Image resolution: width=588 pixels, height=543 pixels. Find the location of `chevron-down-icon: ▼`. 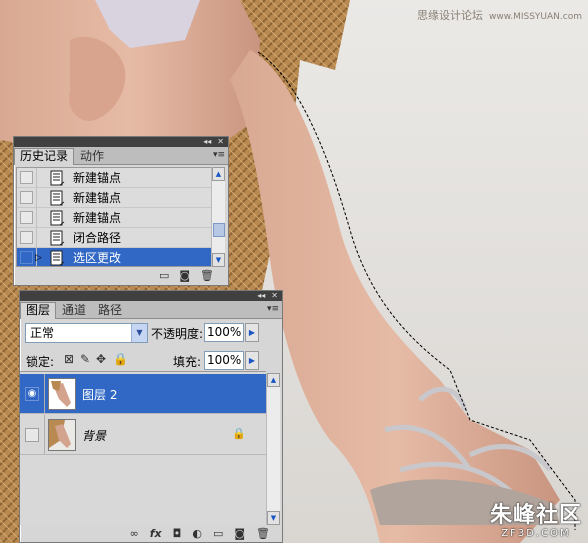

chevron-down-icon: ▼ is located at coordinates (139, 333).